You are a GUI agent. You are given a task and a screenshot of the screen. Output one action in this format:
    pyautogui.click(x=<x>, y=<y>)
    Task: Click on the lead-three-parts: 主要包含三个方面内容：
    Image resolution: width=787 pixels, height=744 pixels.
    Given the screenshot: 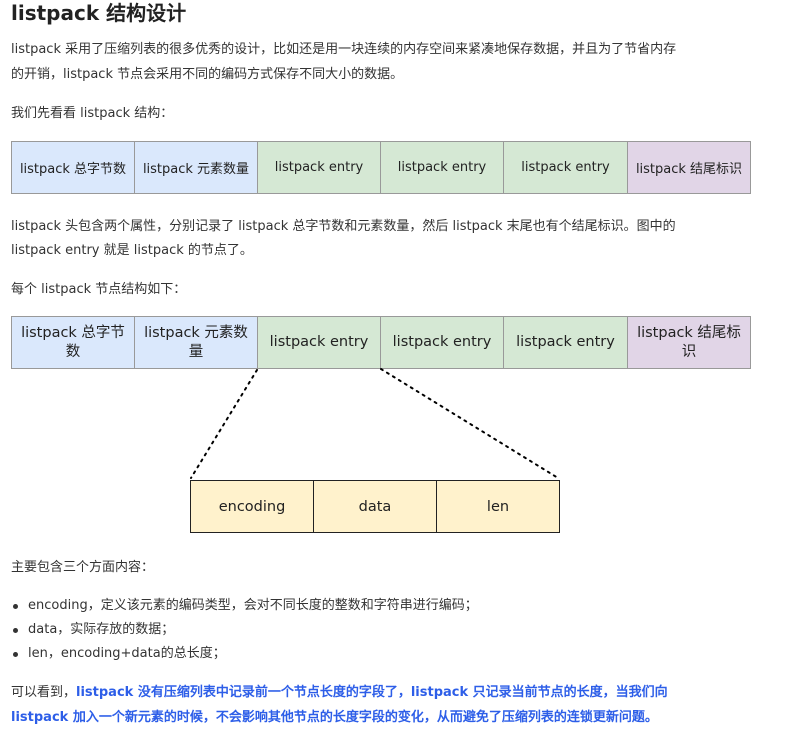 What is the action you would take?
    pyautogui.click(x=83, y=567)
    